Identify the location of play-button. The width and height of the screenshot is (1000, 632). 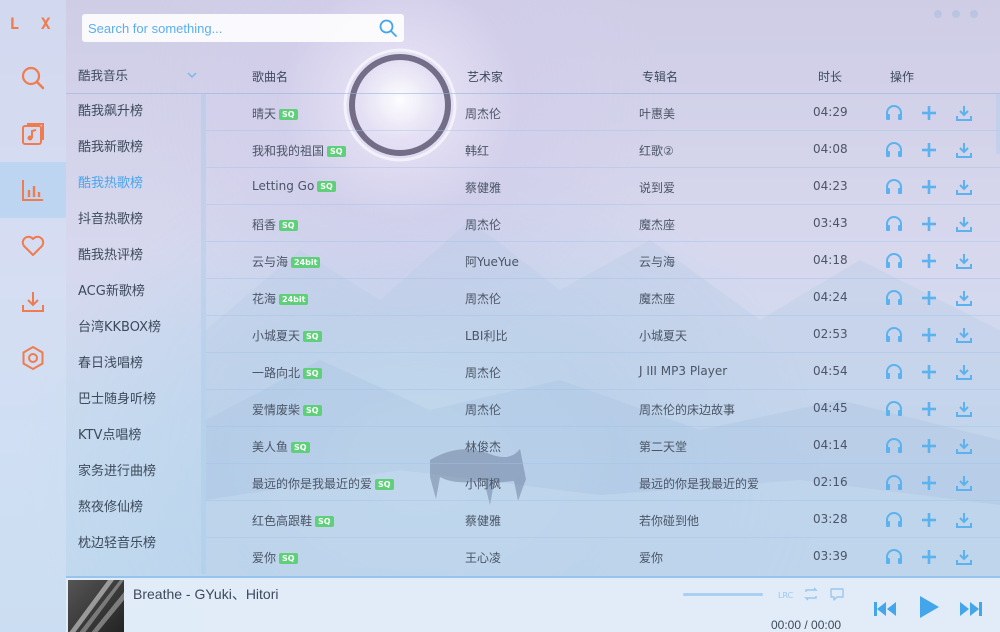
(928, 609).